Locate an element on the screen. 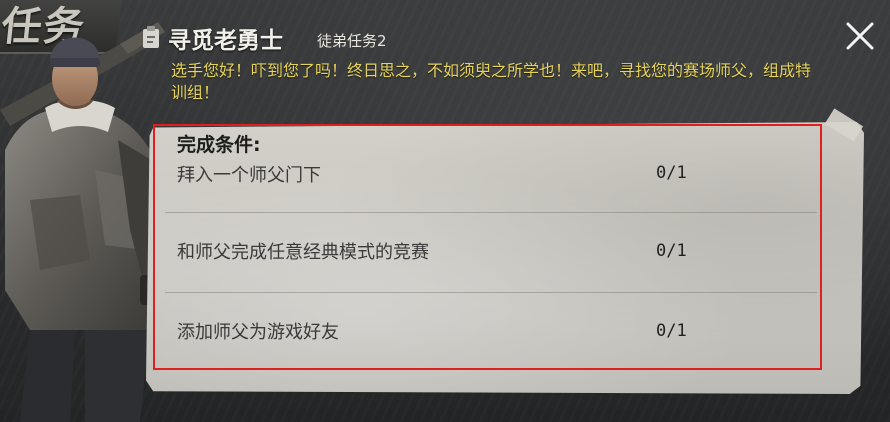  close-button is located at coordinates (860, 36).